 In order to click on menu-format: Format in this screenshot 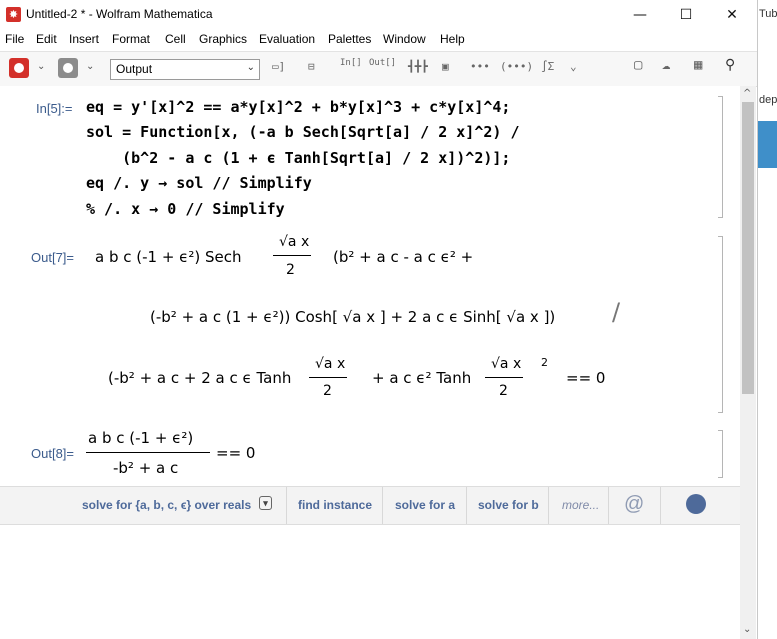, I will do `click(131, 39)`.